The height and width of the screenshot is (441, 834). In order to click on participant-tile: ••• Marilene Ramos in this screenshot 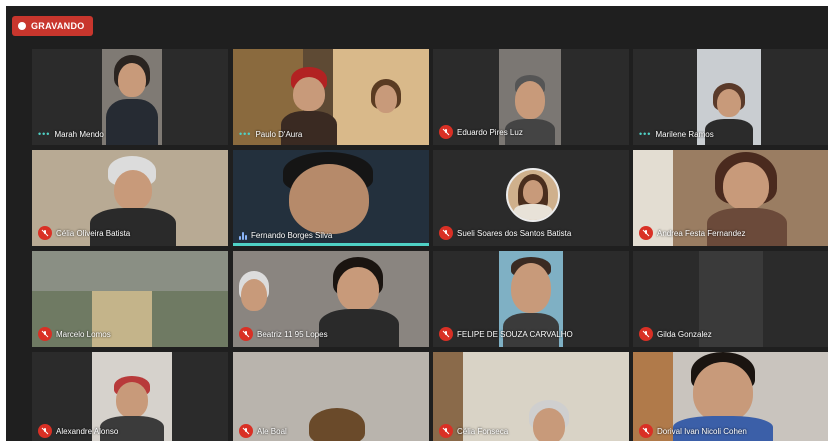, I will do `click(730, 97)`.